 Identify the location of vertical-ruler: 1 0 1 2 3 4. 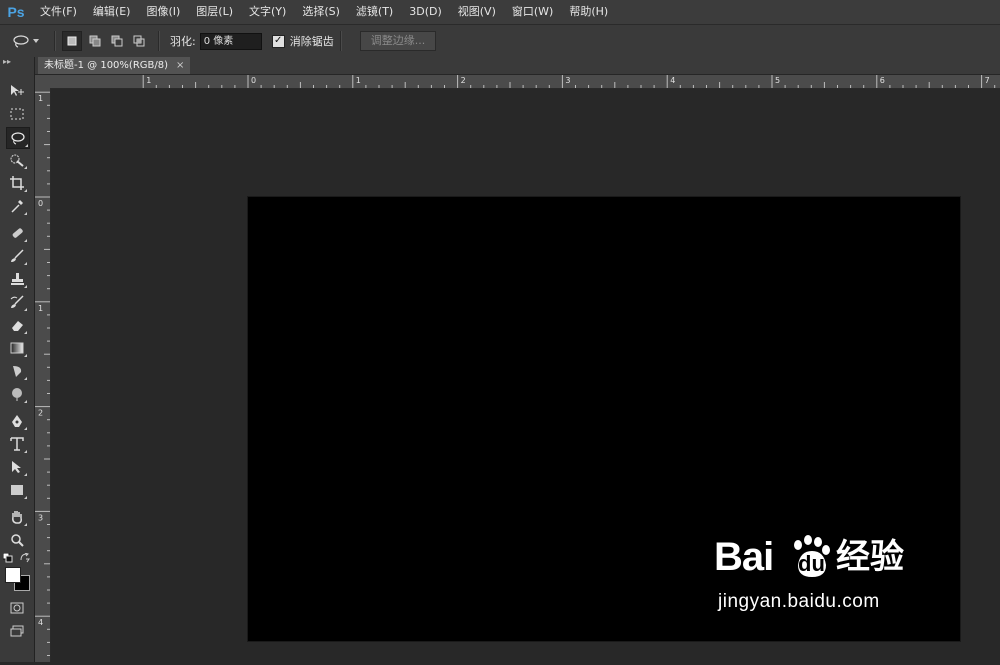
(43, 375).